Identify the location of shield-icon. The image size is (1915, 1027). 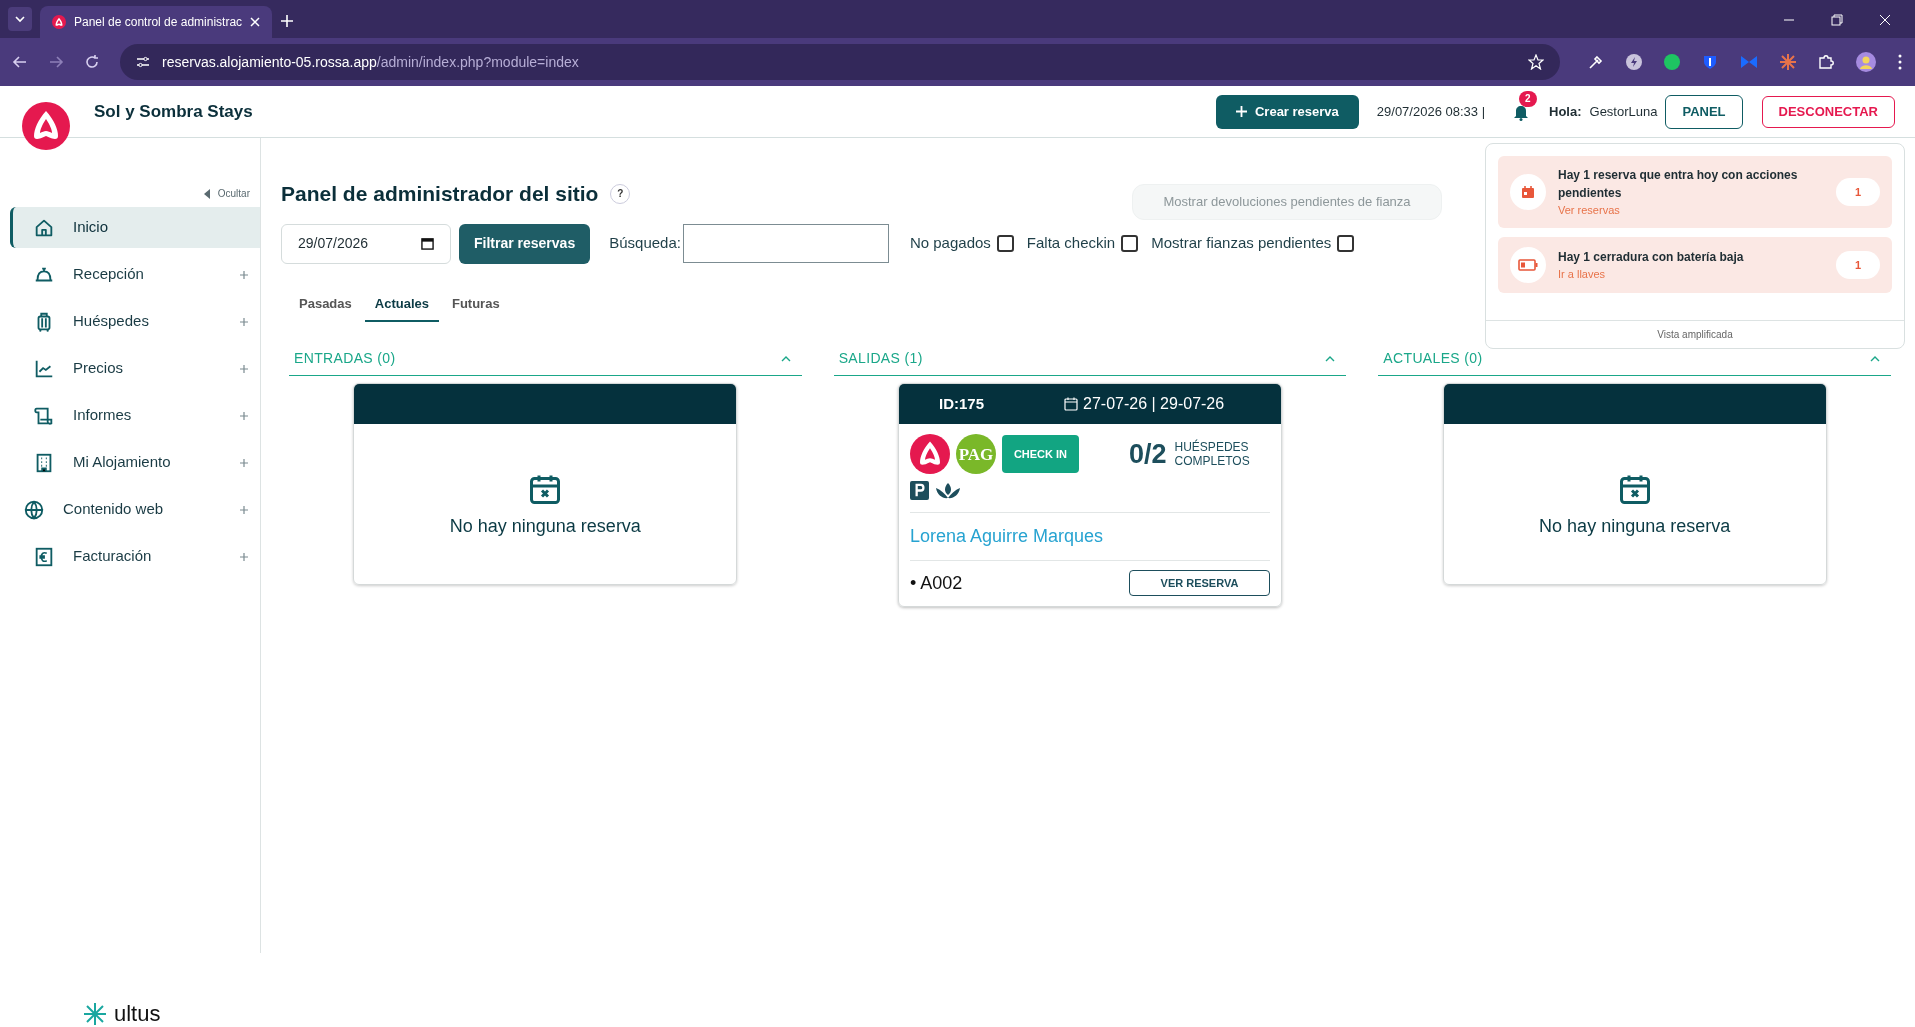
(1710, 62).